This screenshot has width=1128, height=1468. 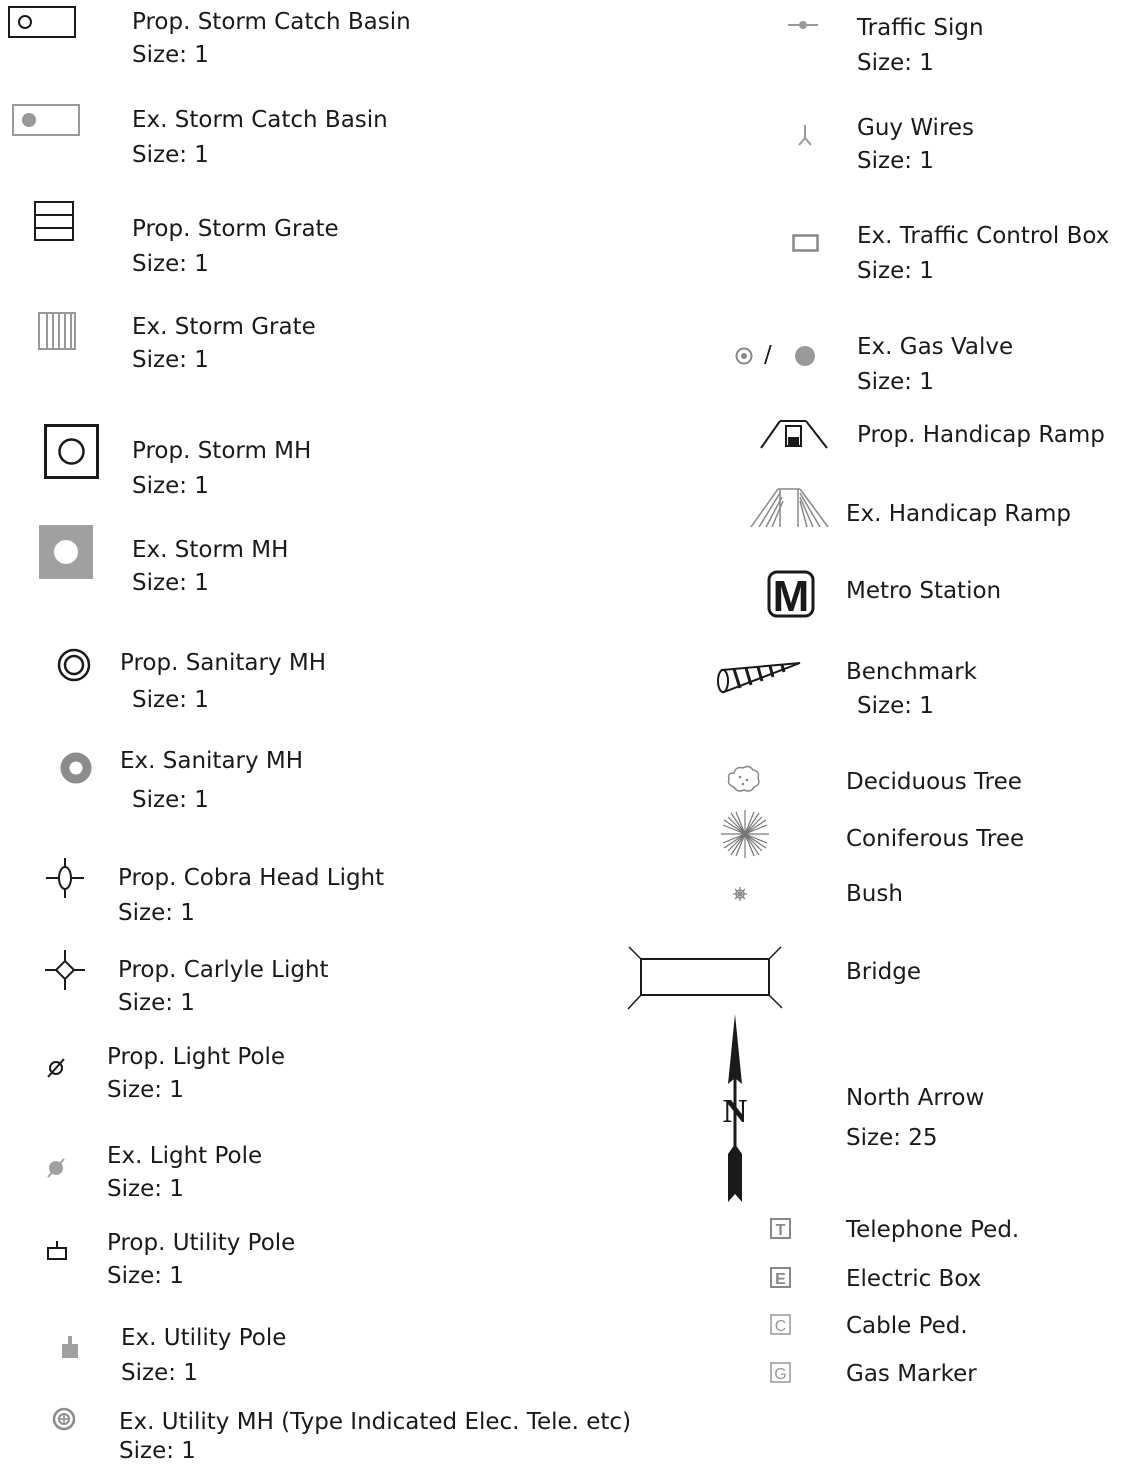 I want to click on legend-label: Bridge, so click(x=883, y=972).